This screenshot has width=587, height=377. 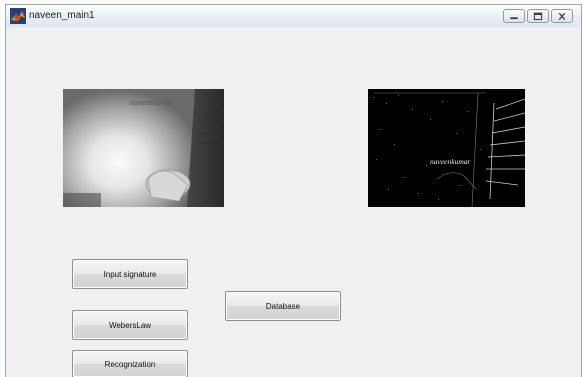 I want to click on minimize-button, so click(x=514, y=16).